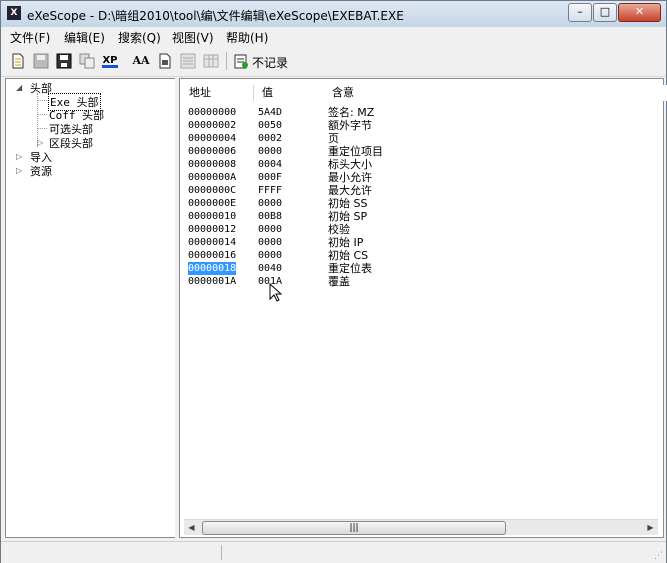 This screenshot has height=563, width=667. What do you see at coordinates (418, 242) in the screenshot?
I see `table-row: 00000014 0000 初始 IP` at bounding box center [418, 242].